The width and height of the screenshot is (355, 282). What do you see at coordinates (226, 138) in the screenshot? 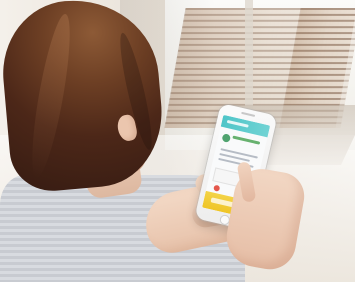
I see `app-status-badge` at bounding box center [226, 138].